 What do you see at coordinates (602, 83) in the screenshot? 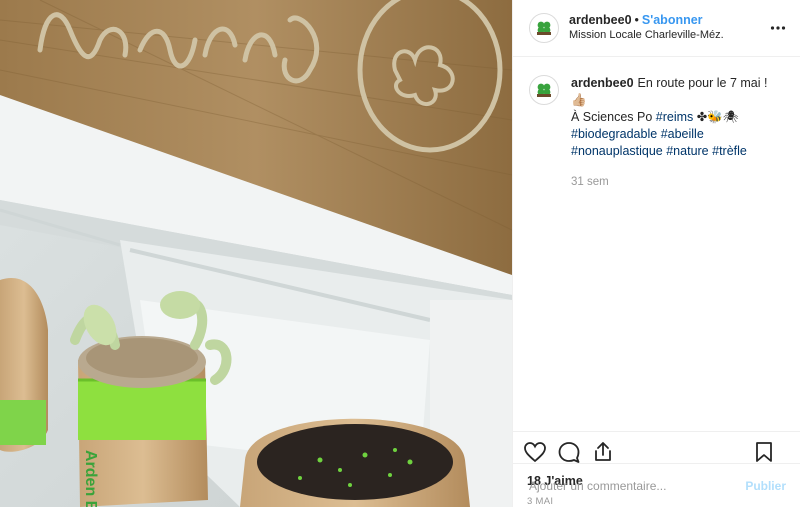
I see `caption-username: ardenbee0` at bounding box center [602, 83].